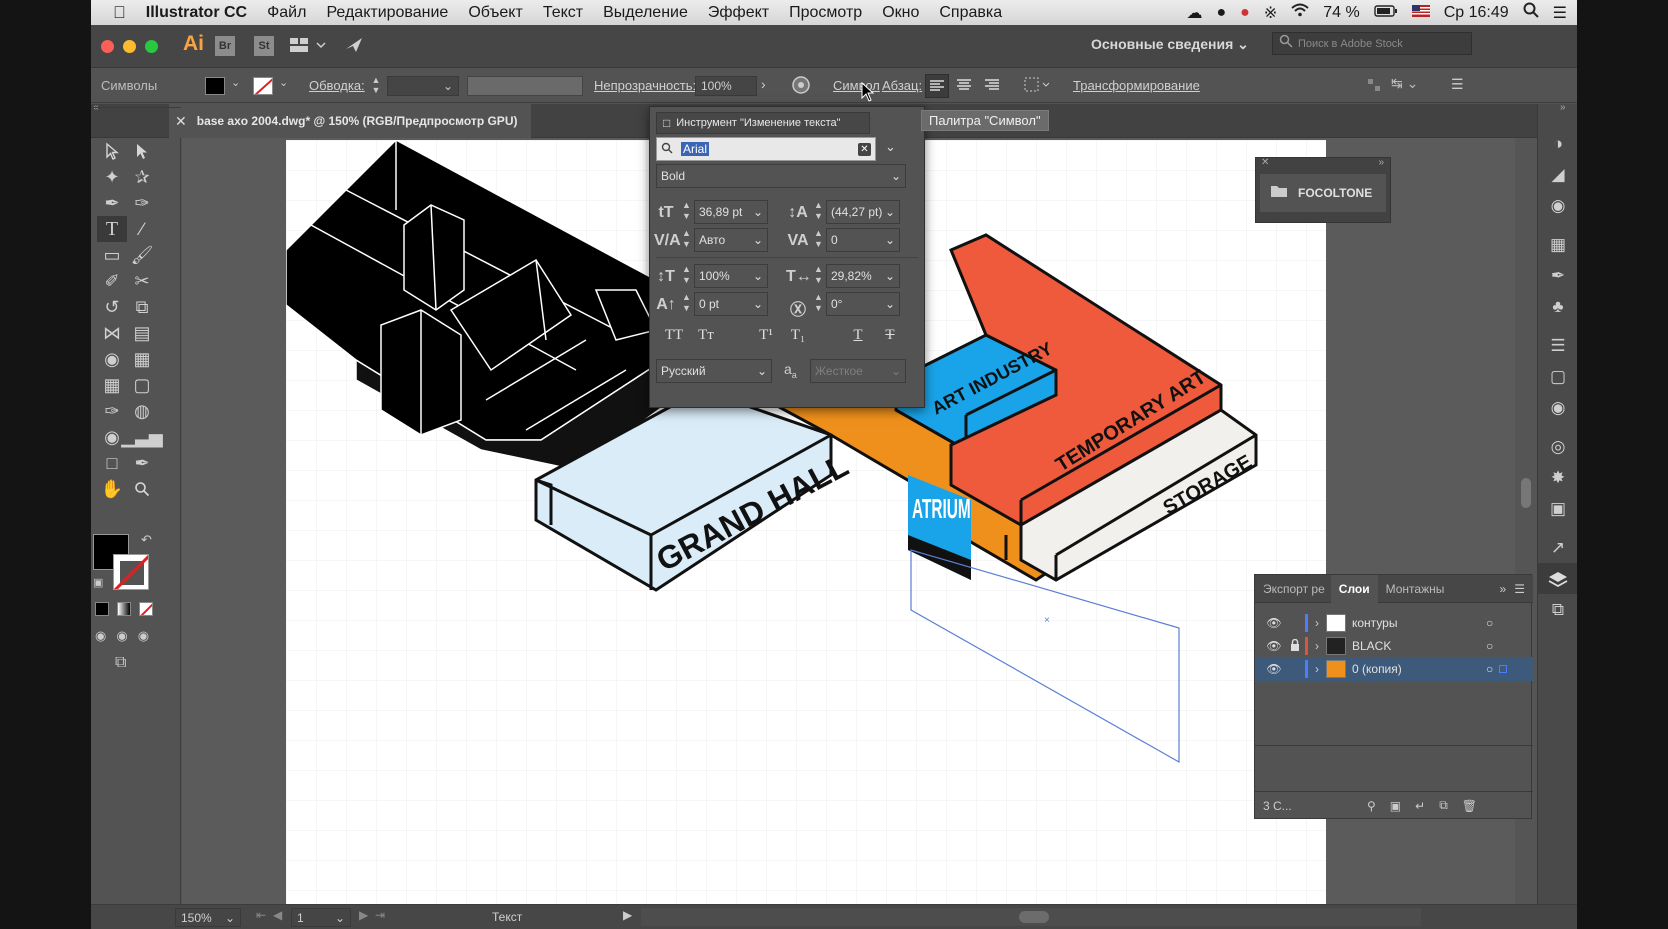 The height and width of the screenshot is (929, 1668). What do you see at coordinates (102, 609) in the screenshot?
I see `color-mode-icon` at bounding box center [102, 609].